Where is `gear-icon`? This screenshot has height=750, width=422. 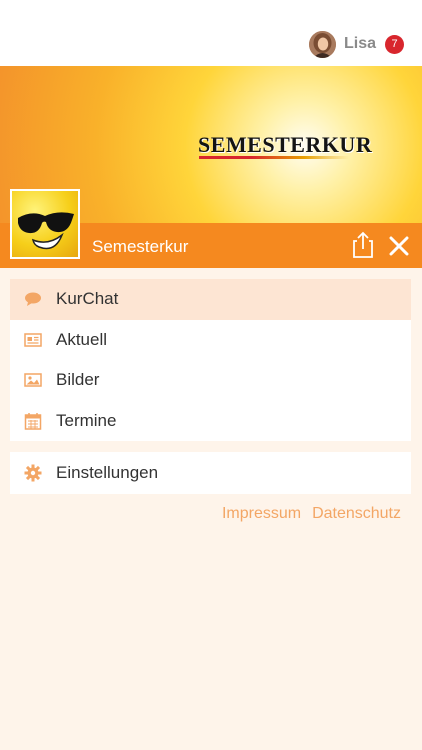 gear-icon is located at coordinates (33, 473).